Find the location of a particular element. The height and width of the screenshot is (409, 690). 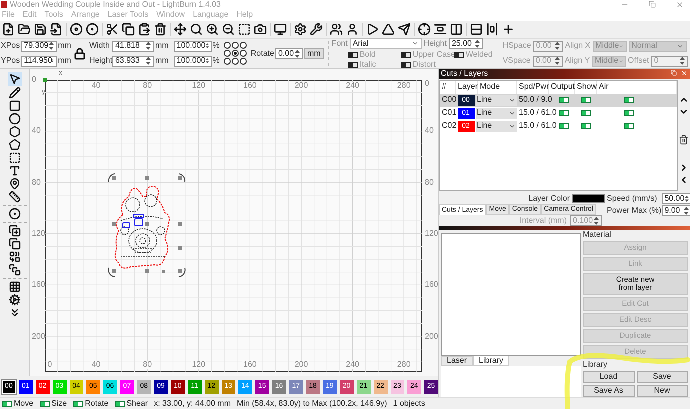

save-icon is located at coordinates (40, 29).